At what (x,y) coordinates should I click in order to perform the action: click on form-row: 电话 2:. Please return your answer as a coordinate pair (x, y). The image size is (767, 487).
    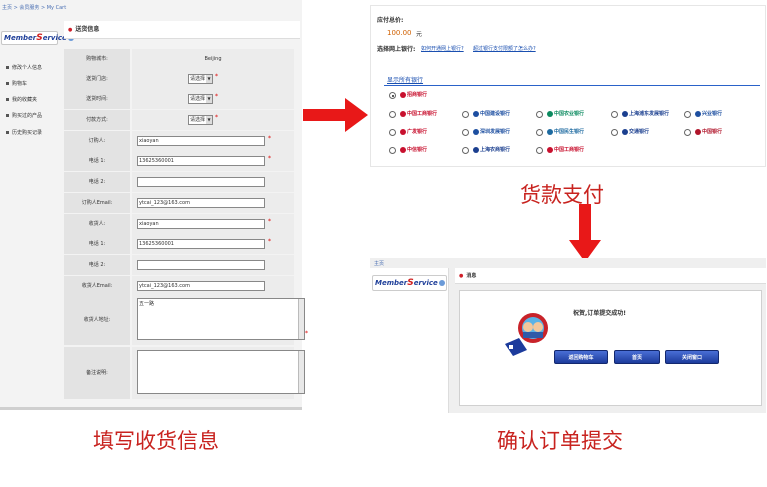
    Looking at the image, I should click on (179, 182).